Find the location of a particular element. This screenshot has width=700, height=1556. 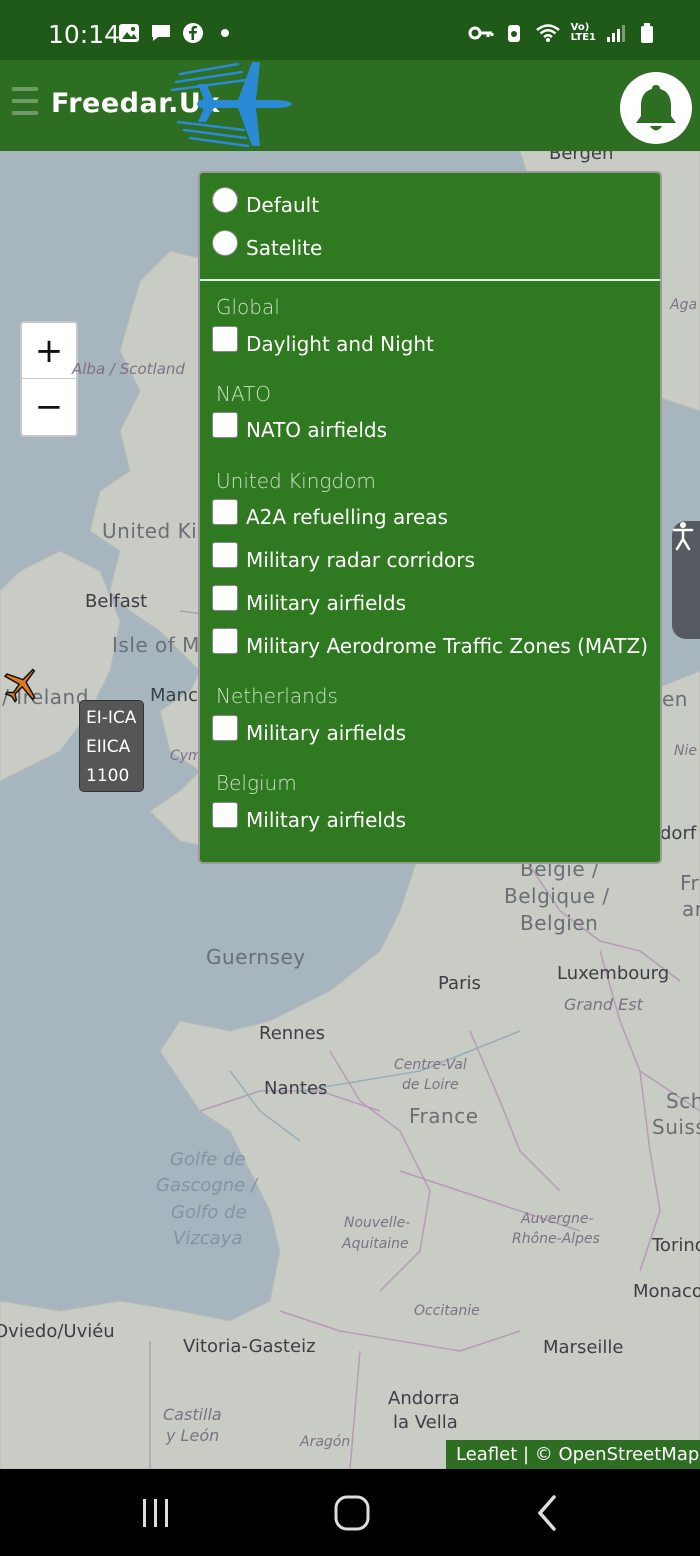

overlay-nato-airfields: NATO airfields is located at coordinates (300, 427).